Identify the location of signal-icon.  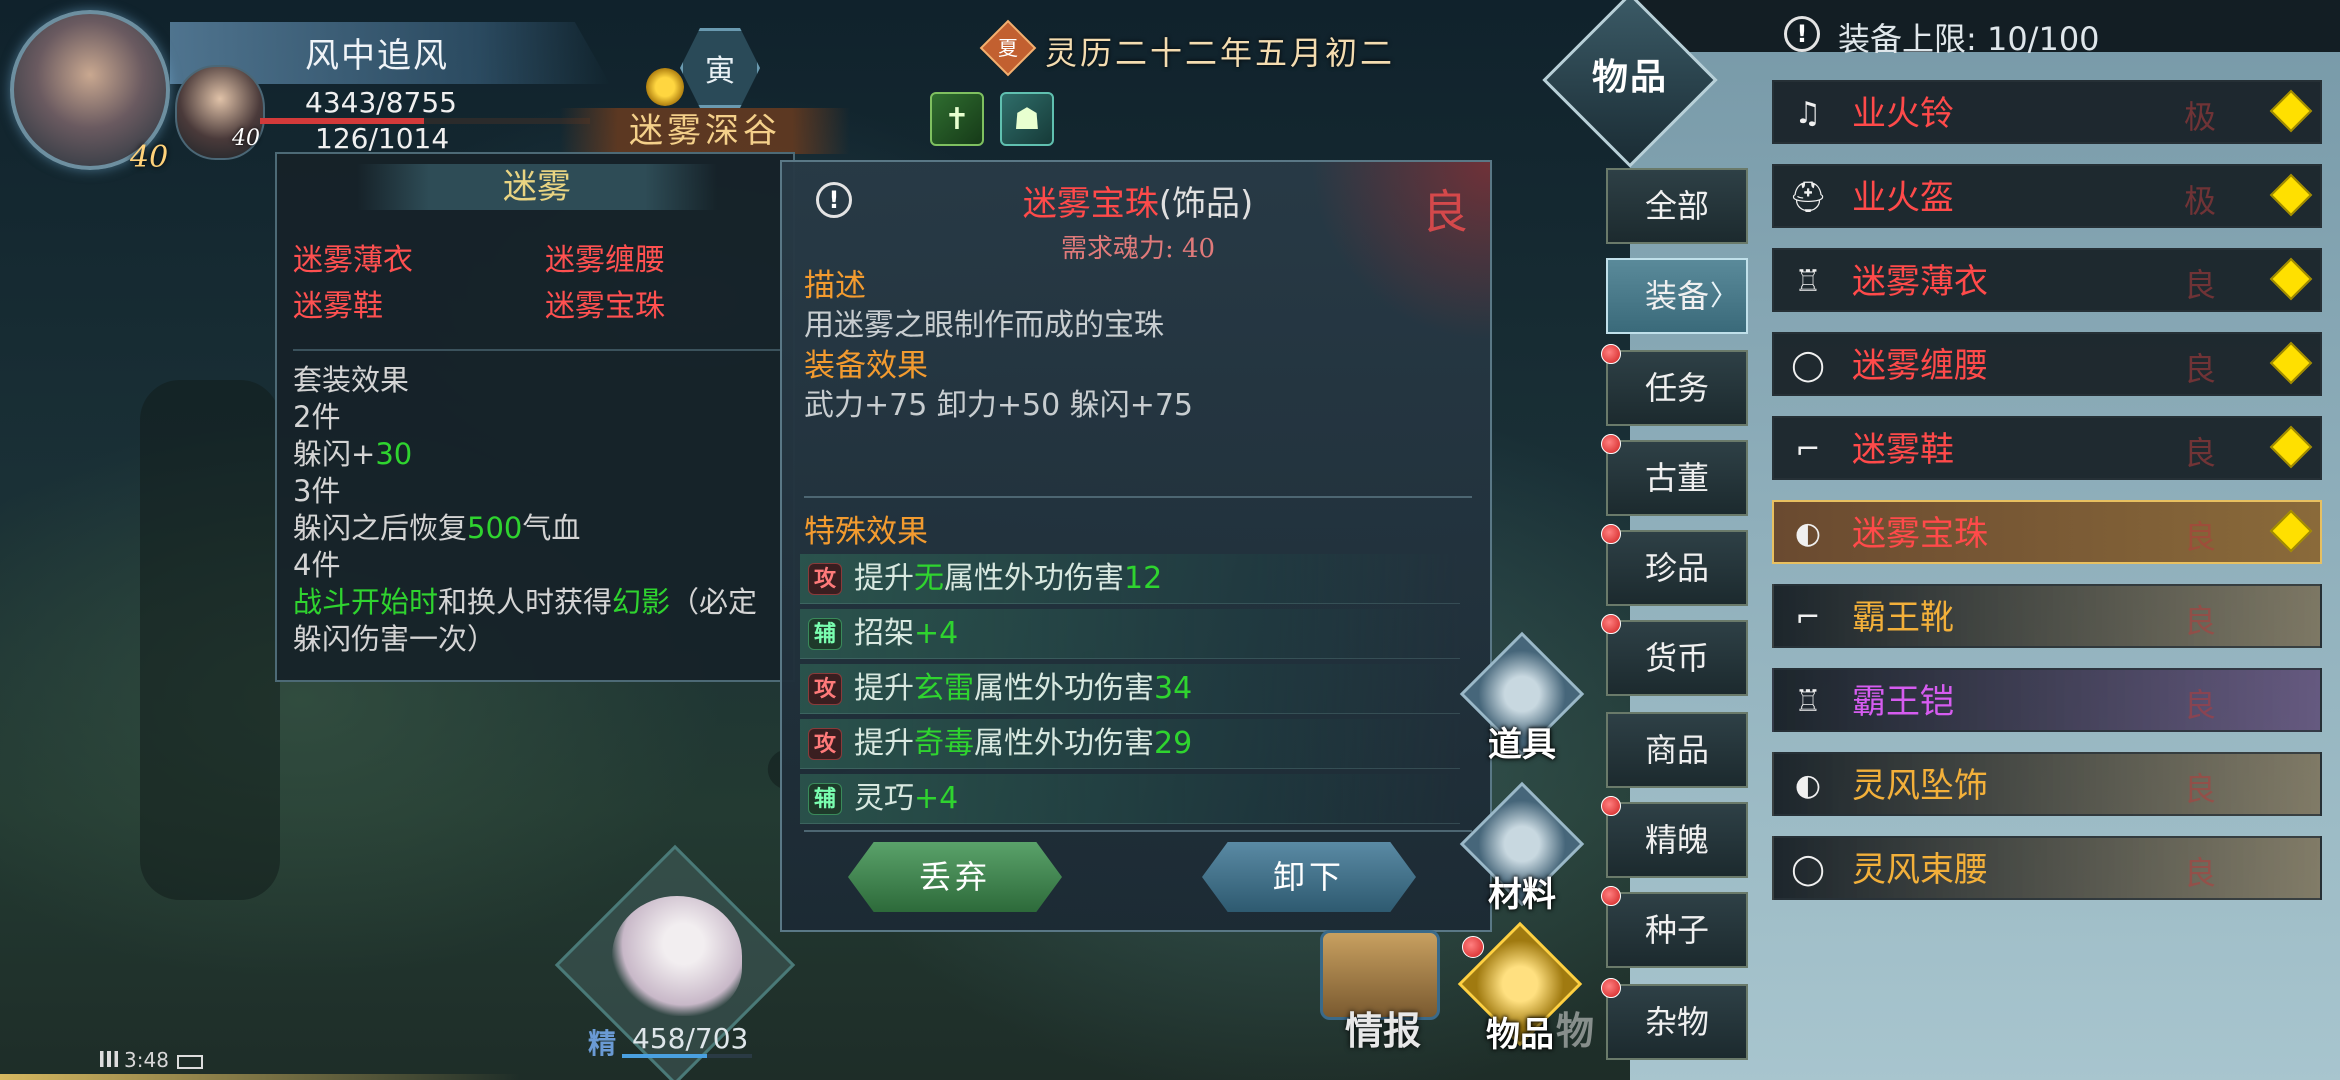
(109, 1059).